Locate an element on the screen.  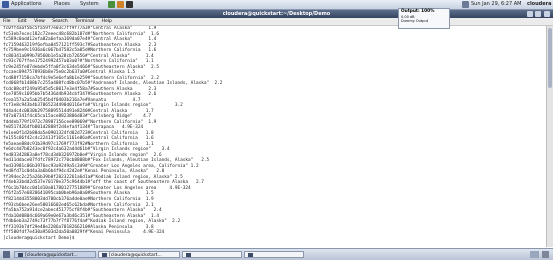
terminal-launcher-icon is located at coordinates (129, 4).